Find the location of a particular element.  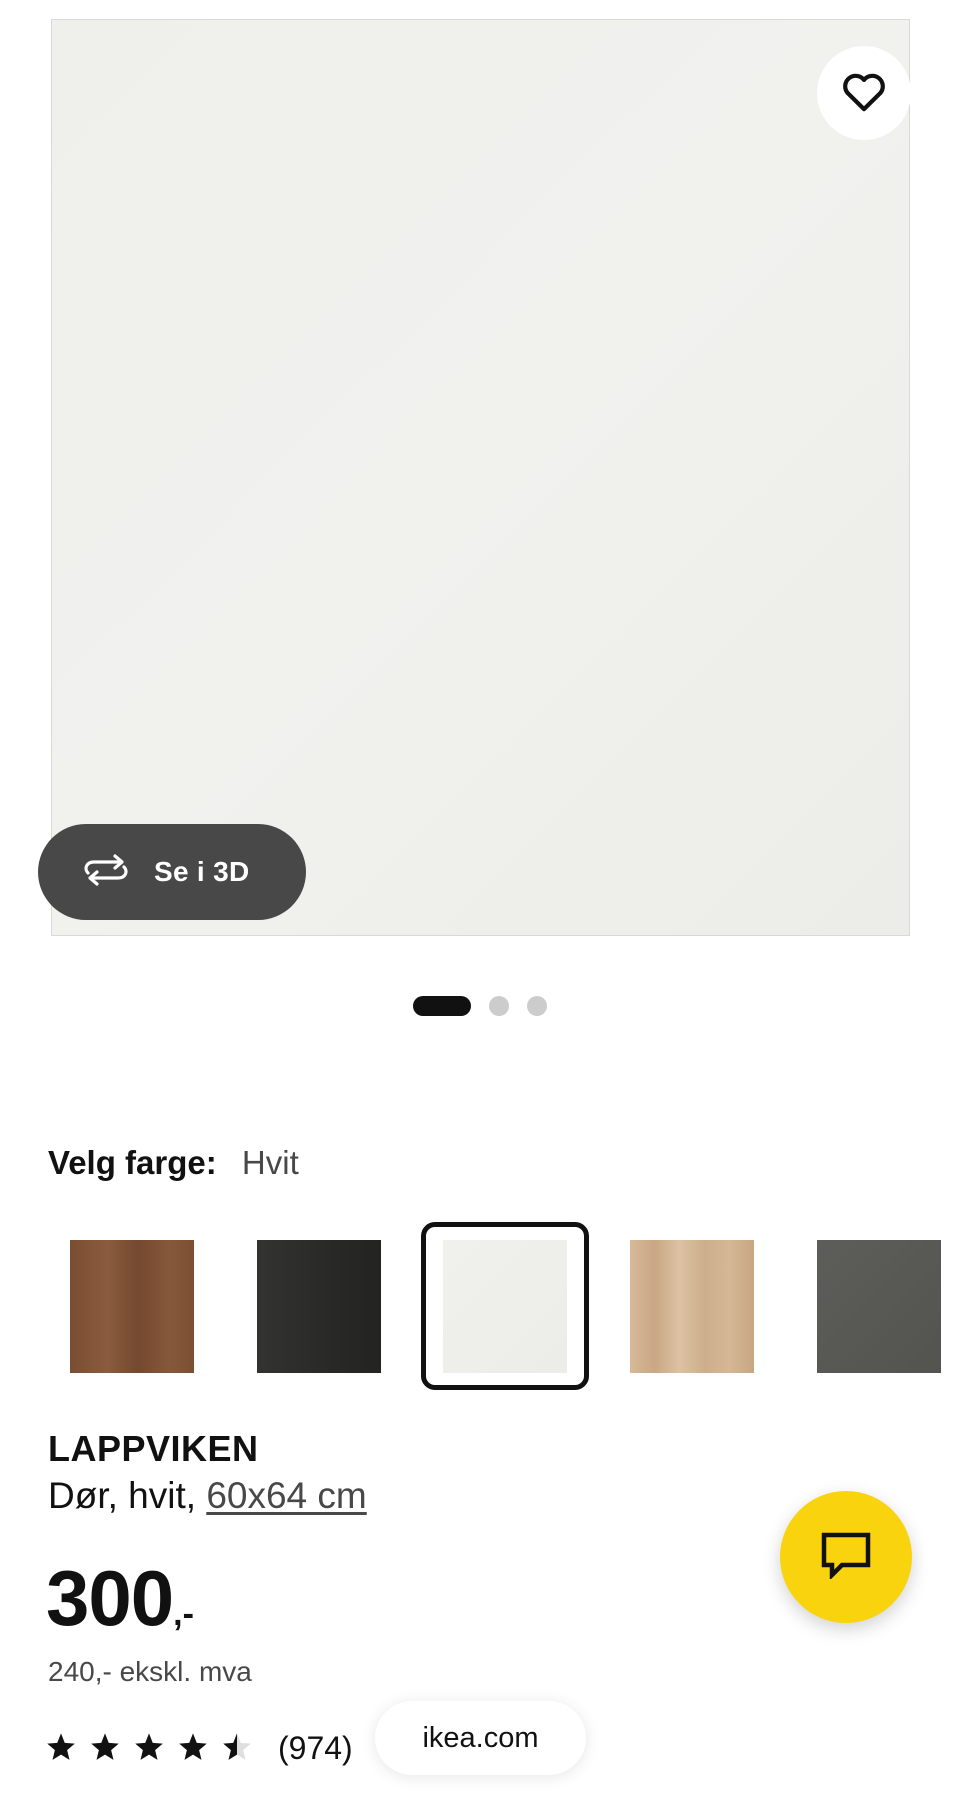

product-description: Dør, hvit, 60x64 cm is located at coordinates (207, 1496).